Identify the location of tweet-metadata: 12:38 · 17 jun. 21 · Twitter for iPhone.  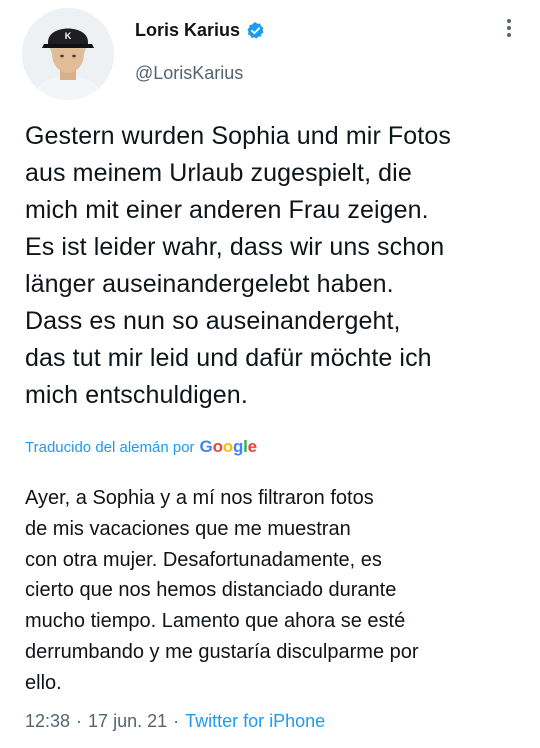
(175, 721).